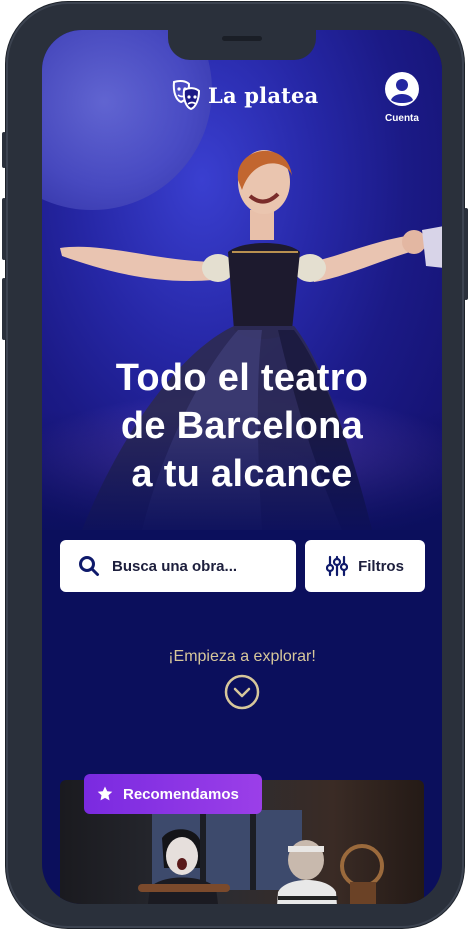  I want to click on headline-line-2: de Barcelona, so click(242, 426).